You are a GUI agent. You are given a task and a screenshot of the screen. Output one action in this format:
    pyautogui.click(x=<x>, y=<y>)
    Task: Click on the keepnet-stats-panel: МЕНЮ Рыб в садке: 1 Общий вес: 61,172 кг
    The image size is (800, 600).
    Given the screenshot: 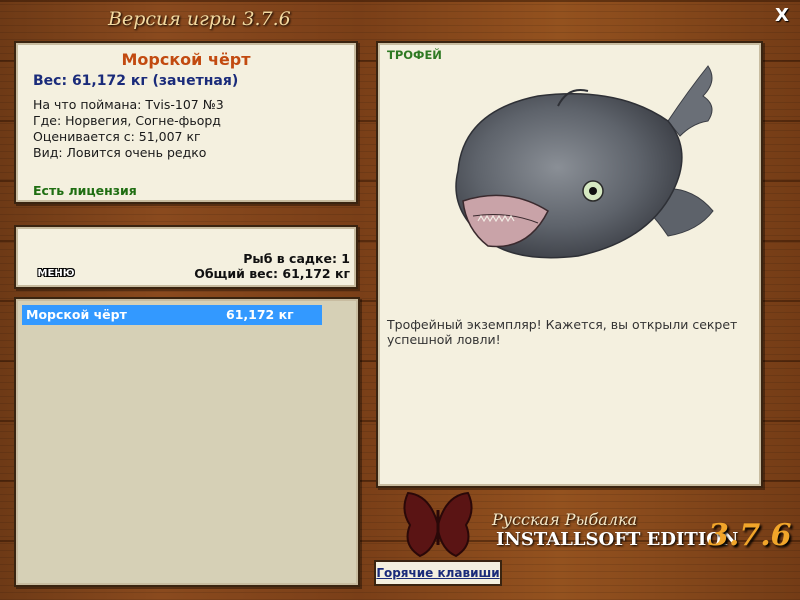 What is the action you would take?
    pyautogui.click(x=186, y=257)
    